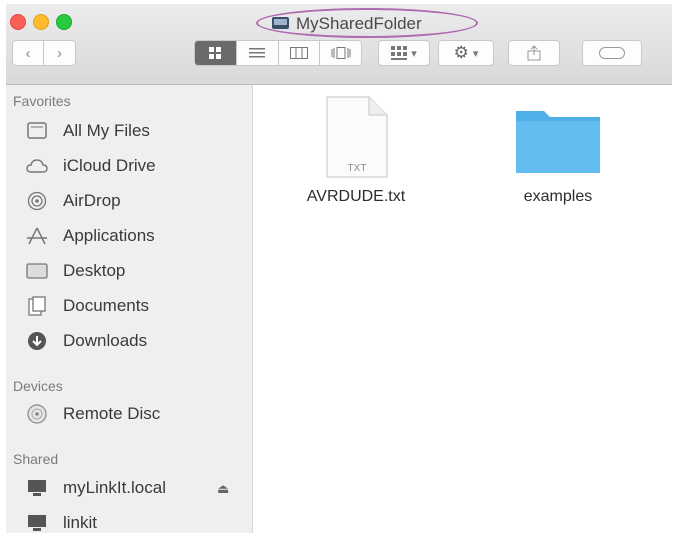 The width and height of the screenshot is (678, 538). I want to click on toolbar: MySharedFolder ‹ › ▾ ⚙ ▾, so click(339, 44).